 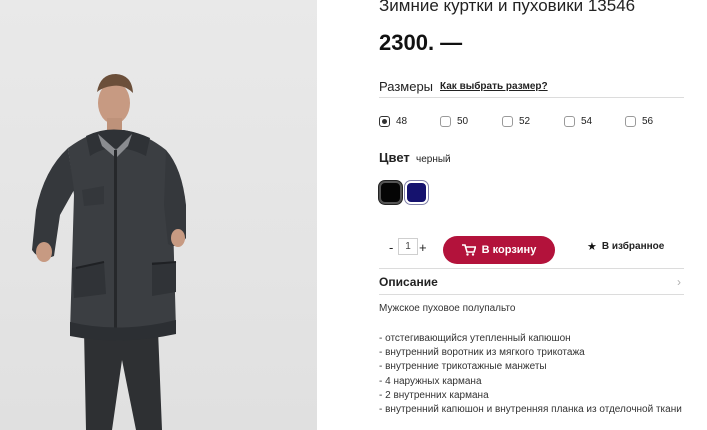 What do you see at coordinates (679, 282) in the screenshot?
I see `chevron-right-icon: ›` at bounding box center [679, 282].